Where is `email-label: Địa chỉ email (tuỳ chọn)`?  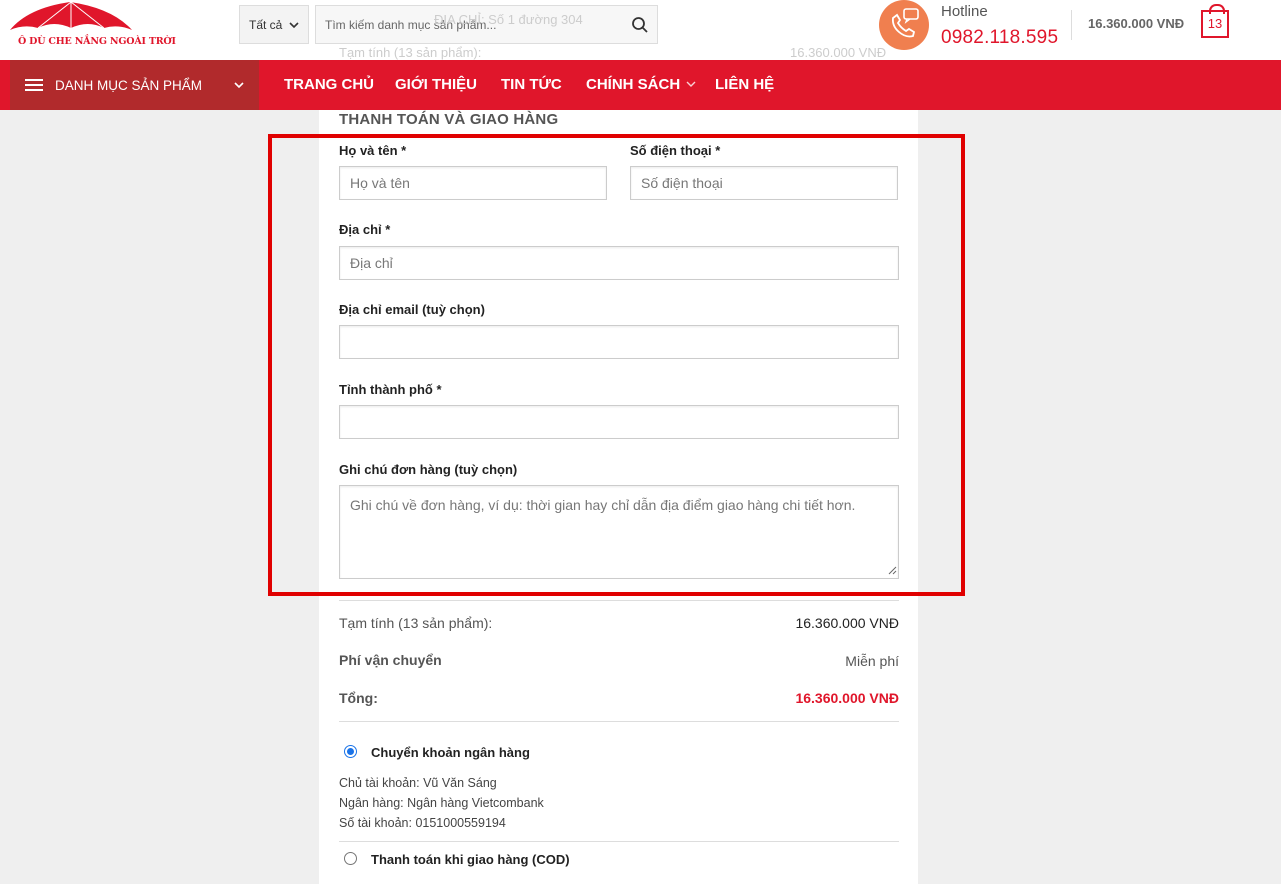 email-label: Địa chỉ email (tuỳ chọn) is located at coordinates (412, 309).